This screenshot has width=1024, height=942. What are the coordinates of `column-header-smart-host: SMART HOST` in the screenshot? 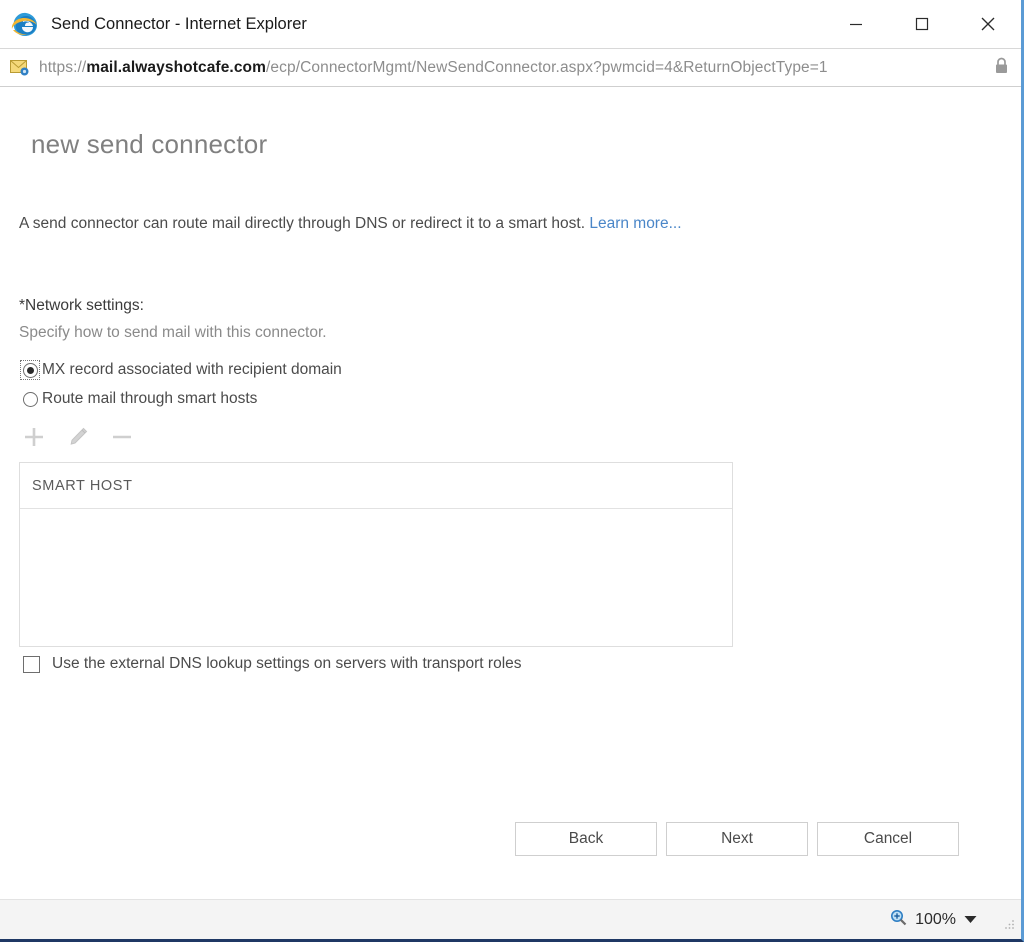 It's located at (82, 485).